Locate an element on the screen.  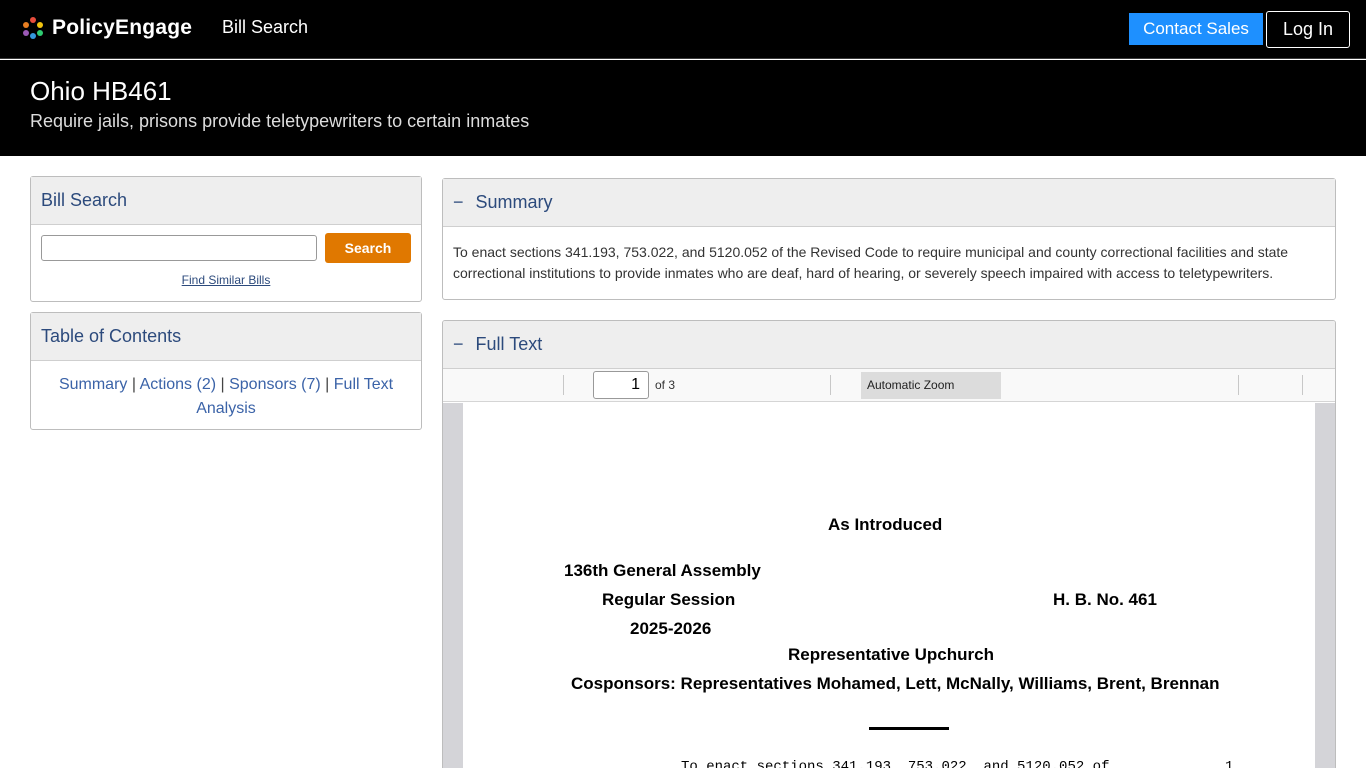
doc-line-number: 1 is located at coordinates (1229, 763).